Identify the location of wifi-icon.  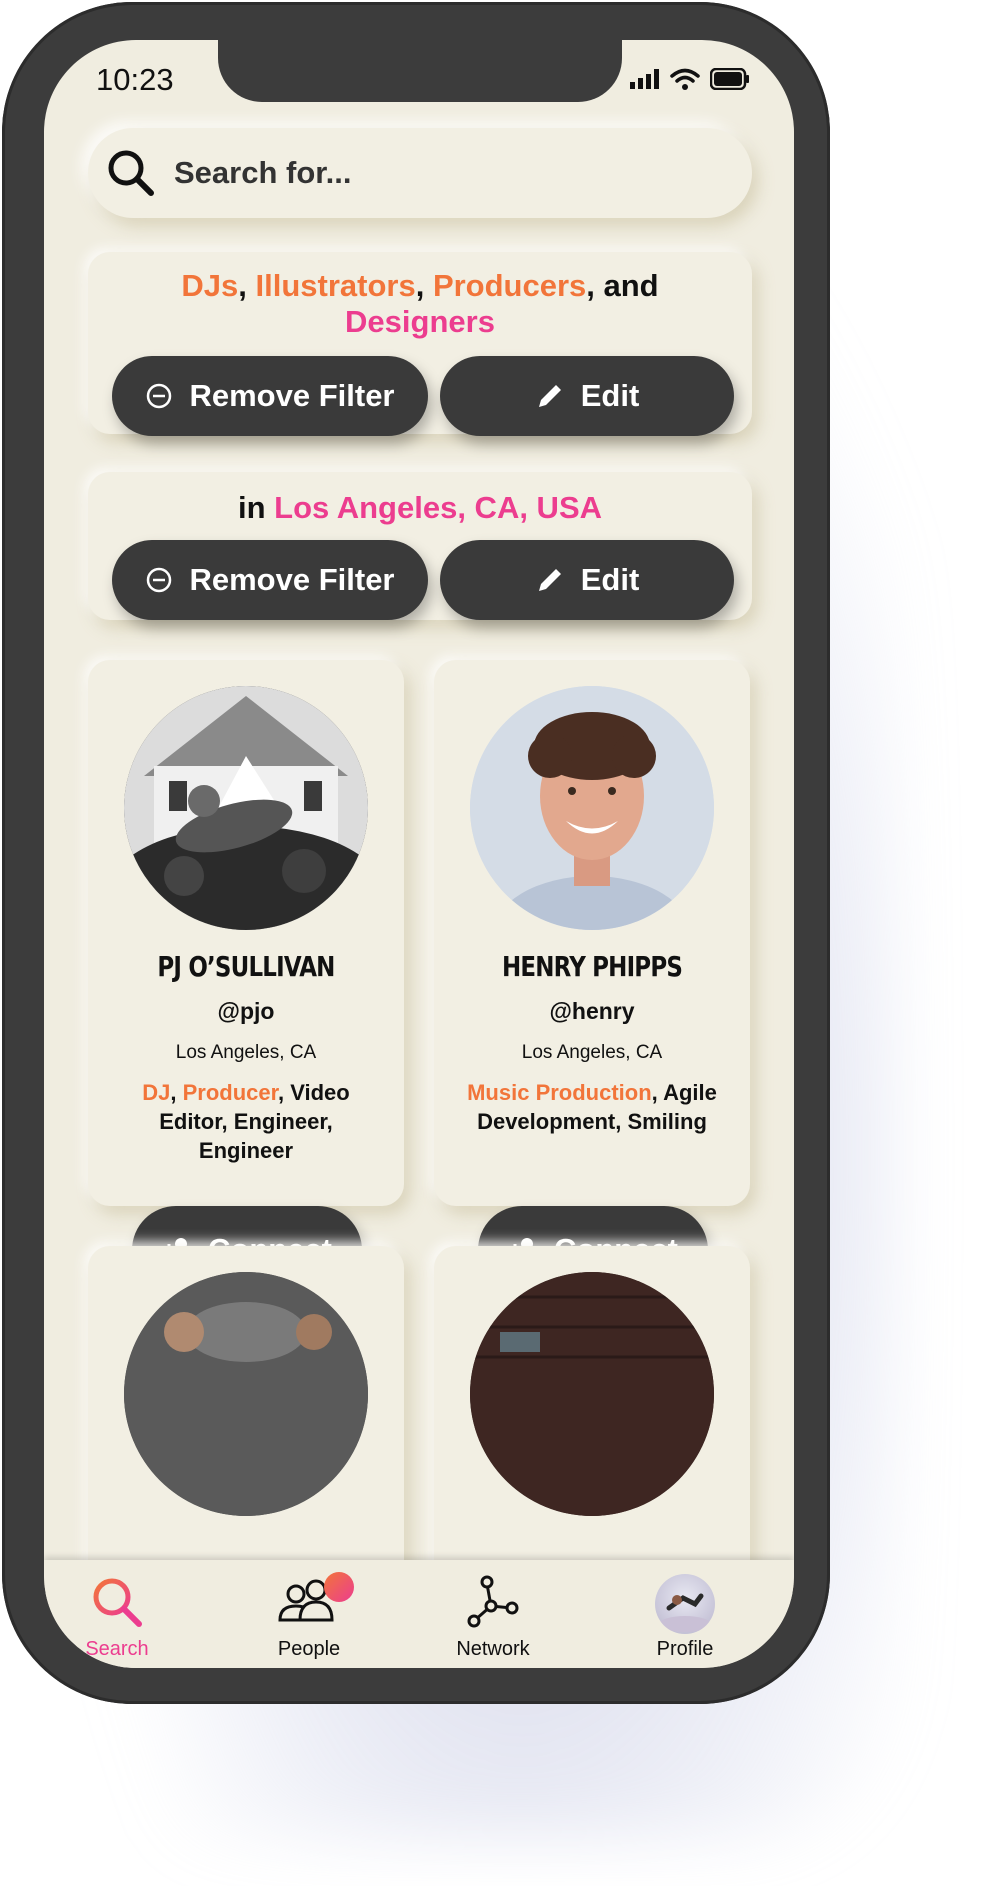
(685, 79).